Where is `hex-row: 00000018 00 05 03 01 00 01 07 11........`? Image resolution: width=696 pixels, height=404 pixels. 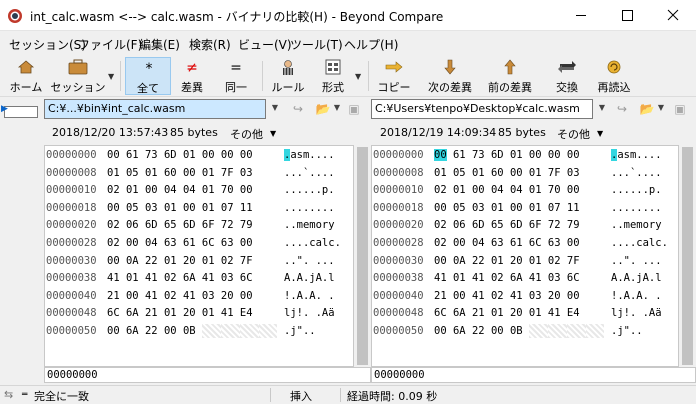 hex-row: 00000018 00 05 03 01 00 01 07 11........ is located at coordinates (199, 209).